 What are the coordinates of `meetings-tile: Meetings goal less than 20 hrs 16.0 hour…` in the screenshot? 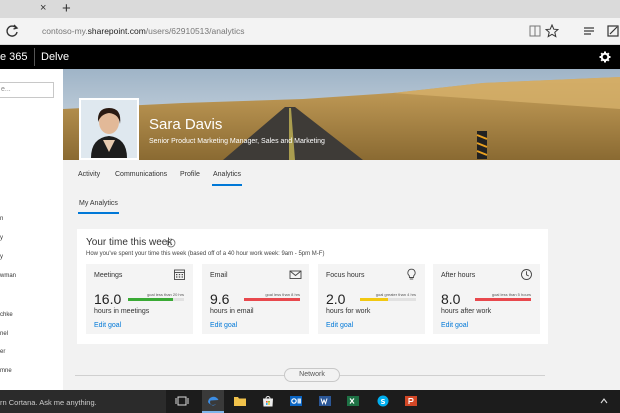 It's located at (139, 299).